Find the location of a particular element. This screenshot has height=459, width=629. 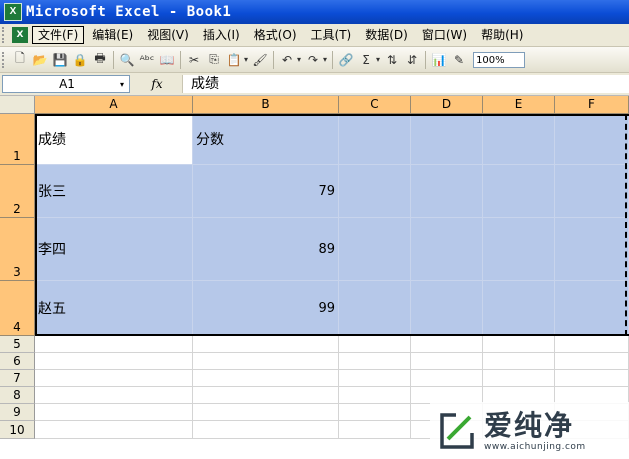

cell-e7 is located at coordinates (519, 378).